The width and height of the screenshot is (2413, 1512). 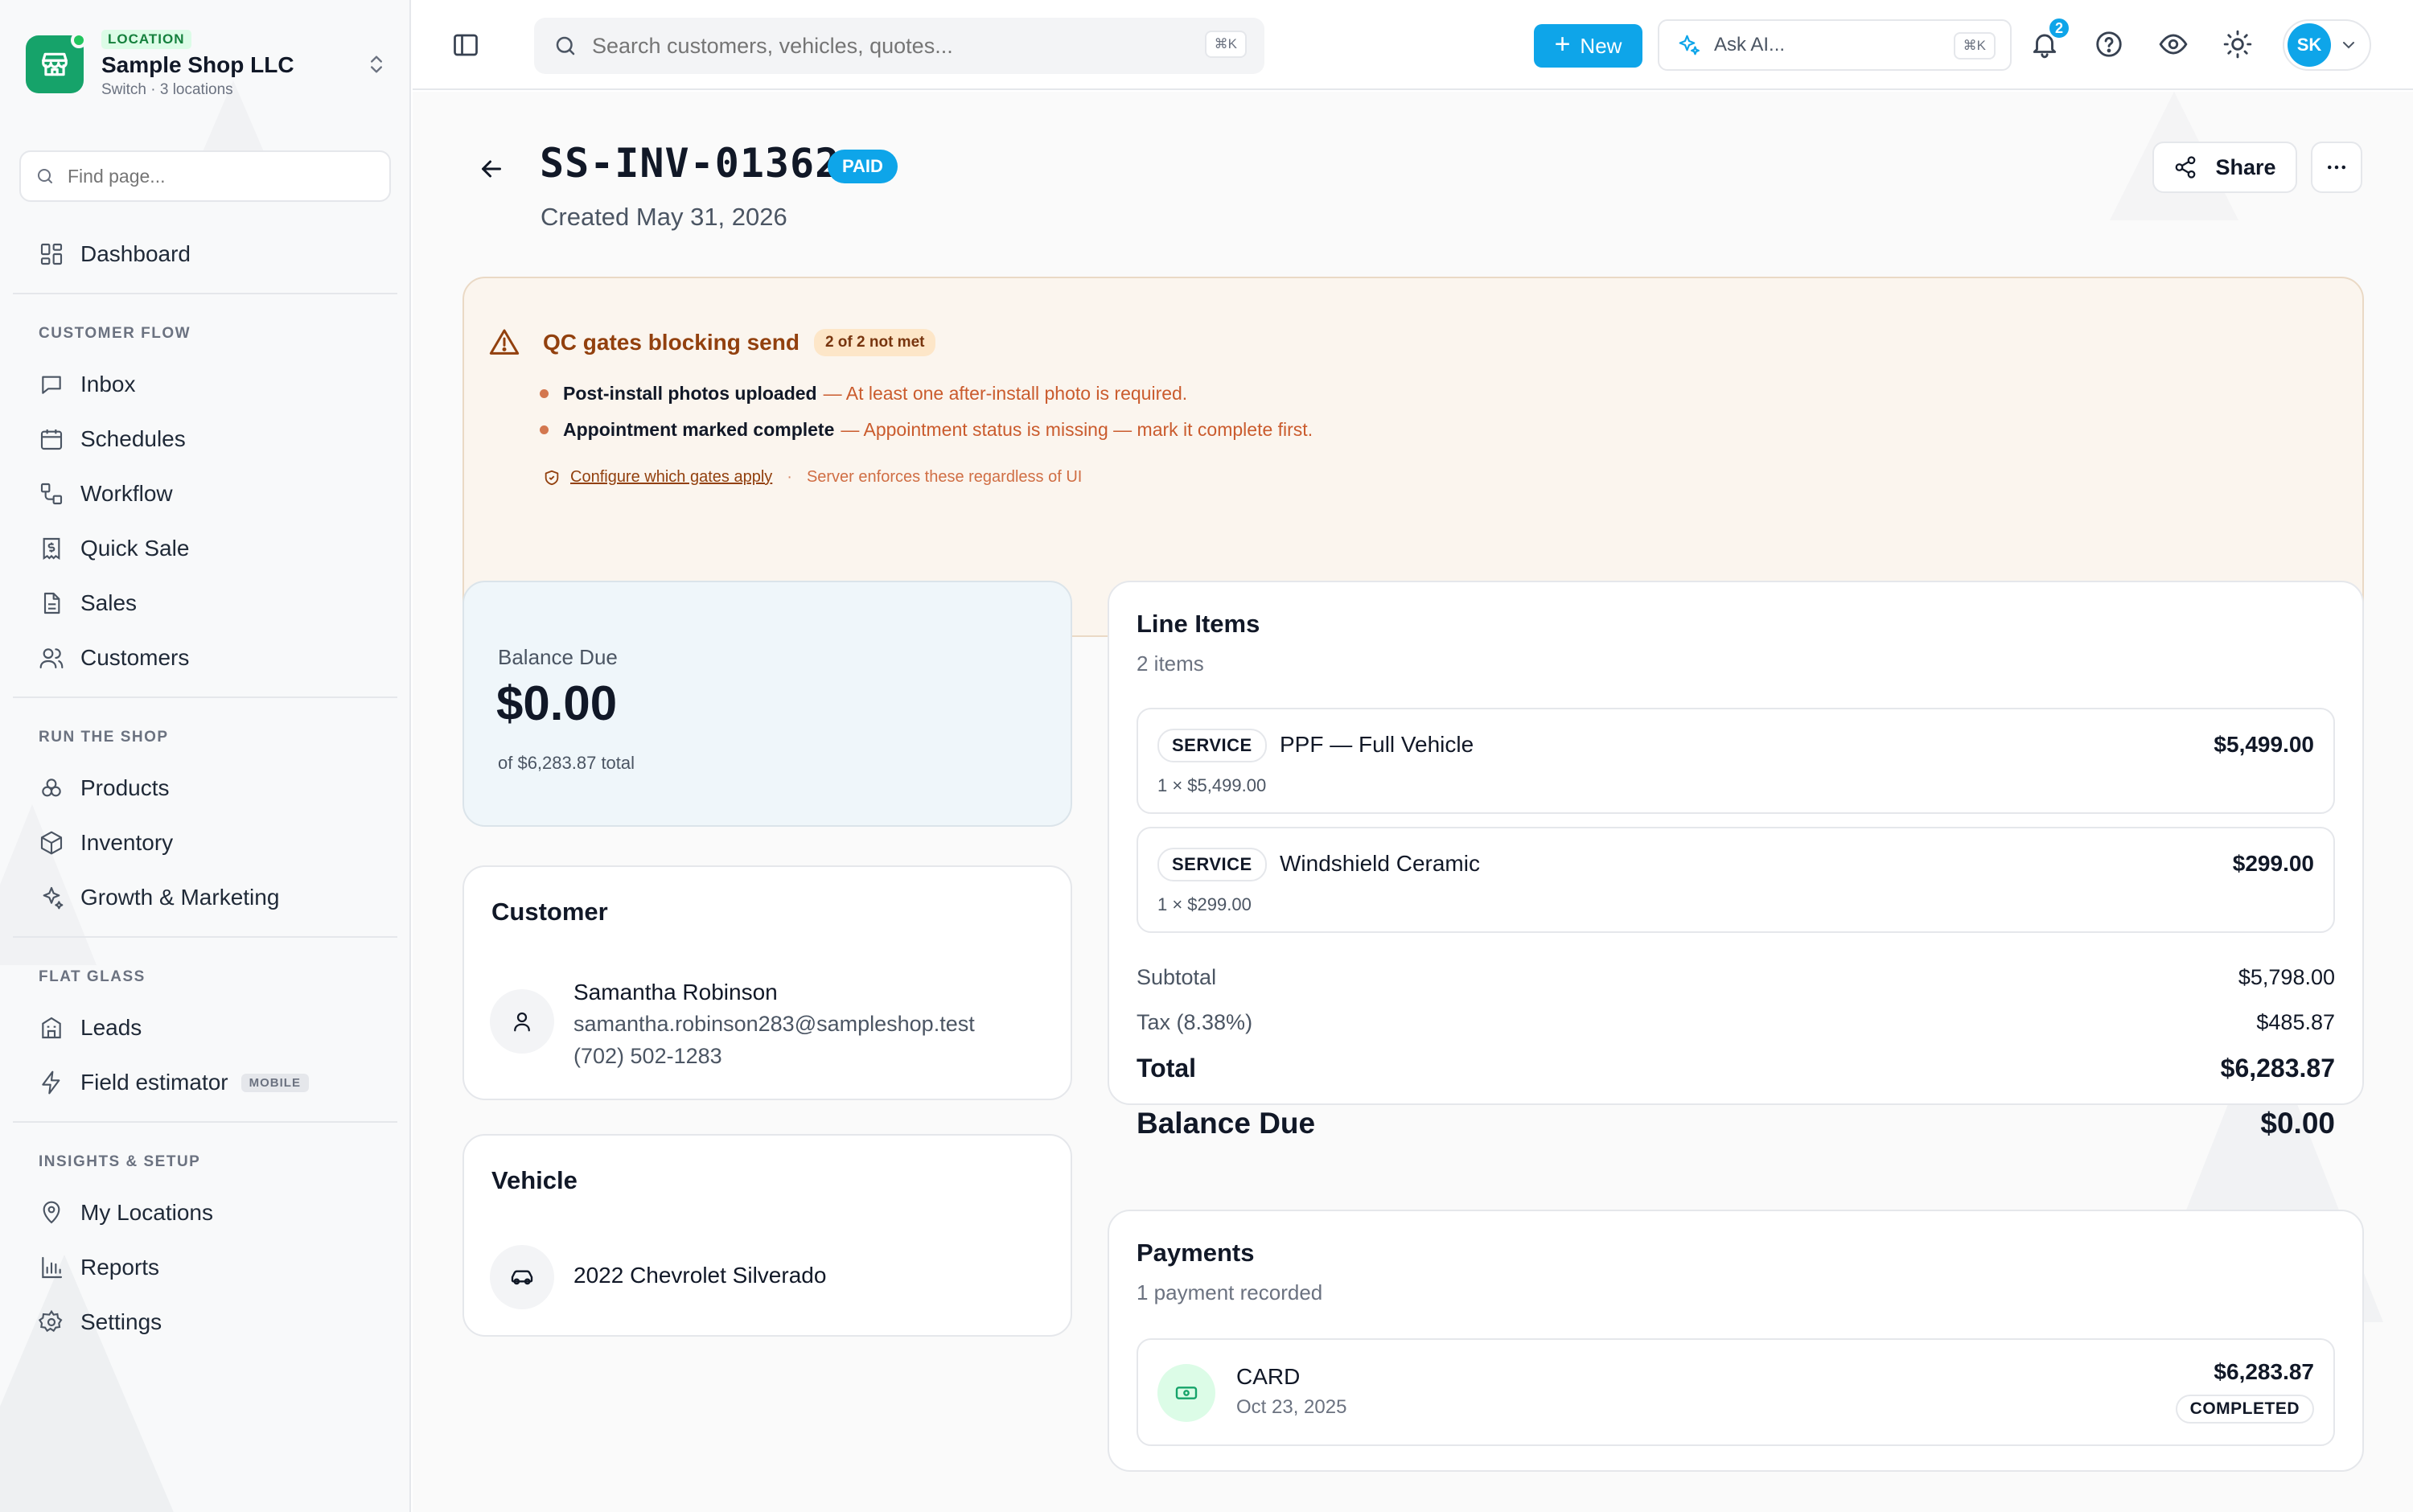 I want to click on sidebar-item-dashboard: Dashboard, so click(x=115, y=254).